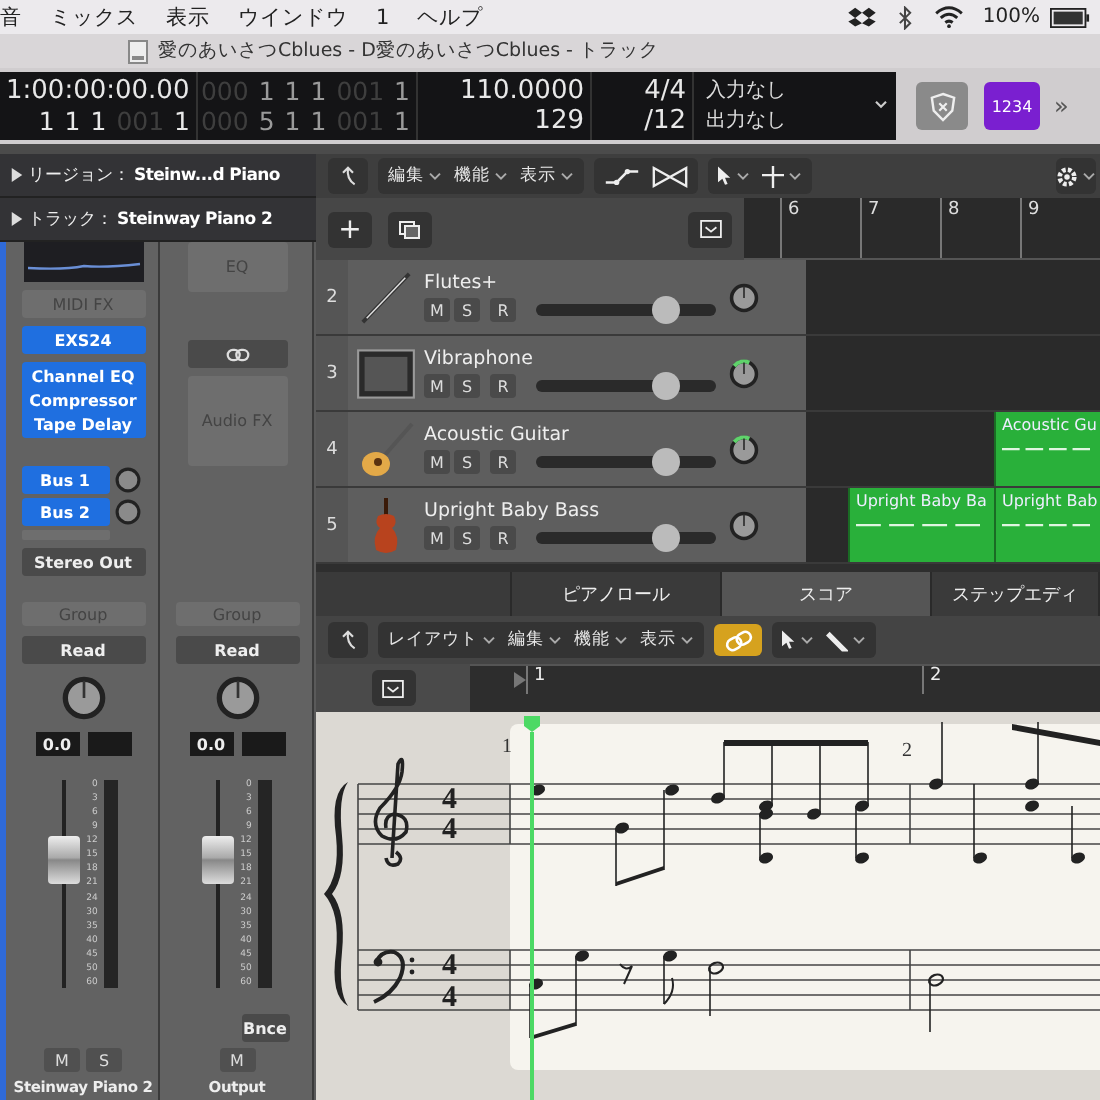 The width and height of the screenshot is (1100, 1100). What do you see at coordinates (450, 17) in the screenshot?
I see `menu-item: ヘルプ` at bounding box center [450, 17].